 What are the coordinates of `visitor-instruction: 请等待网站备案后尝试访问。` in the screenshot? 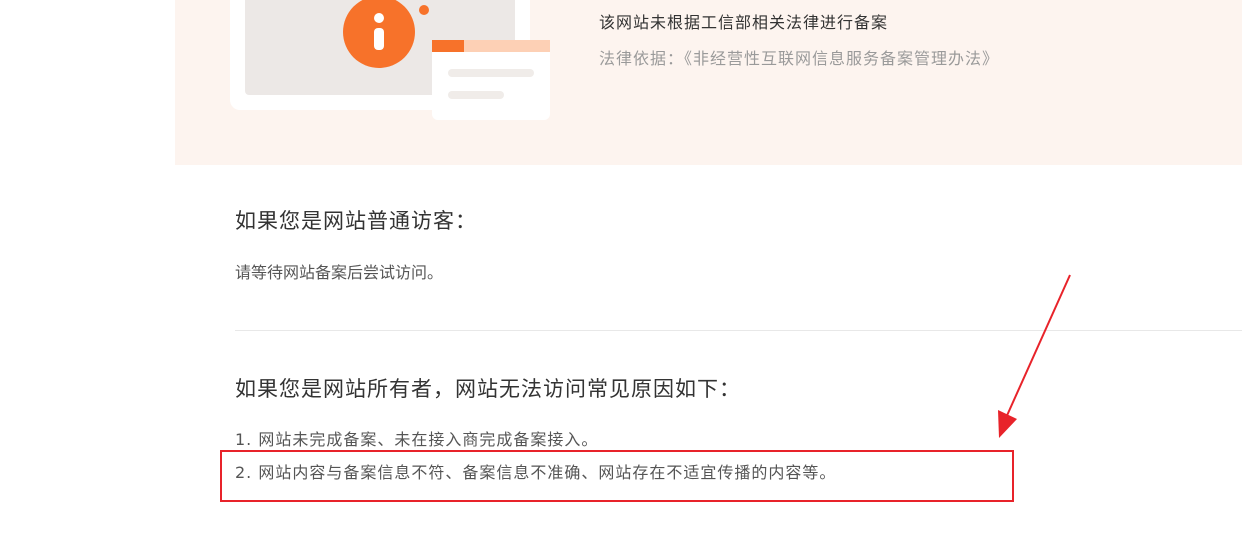 It's located at (339, 272).